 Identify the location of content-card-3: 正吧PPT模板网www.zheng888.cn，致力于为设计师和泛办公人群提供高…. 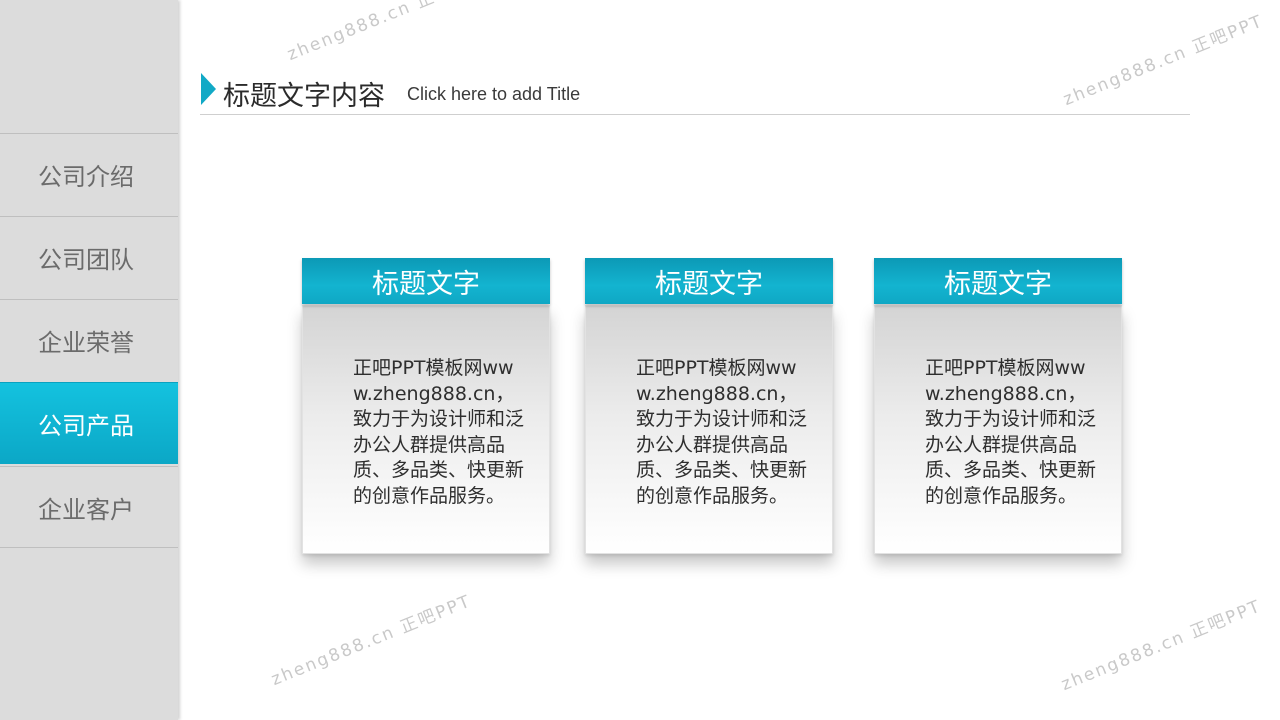
(998, 406).